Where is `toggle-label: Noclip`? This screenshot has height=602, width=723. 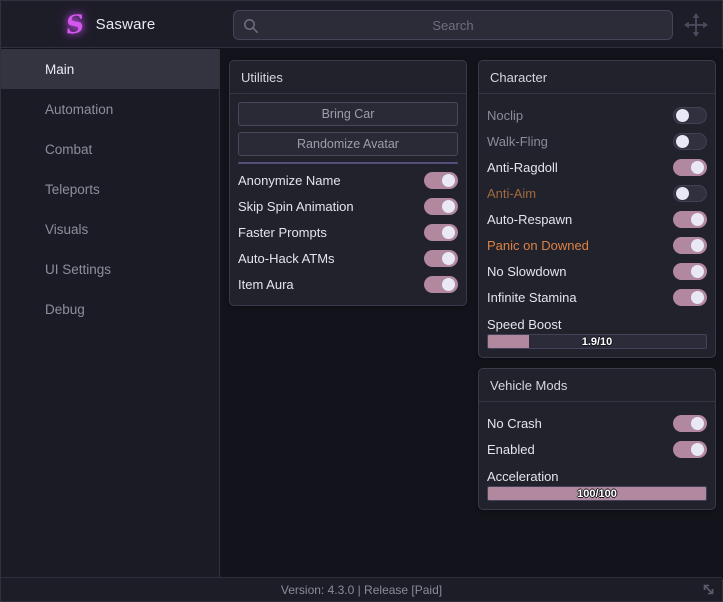
toggle-label: Noclip is located at coordinates (505, 115).